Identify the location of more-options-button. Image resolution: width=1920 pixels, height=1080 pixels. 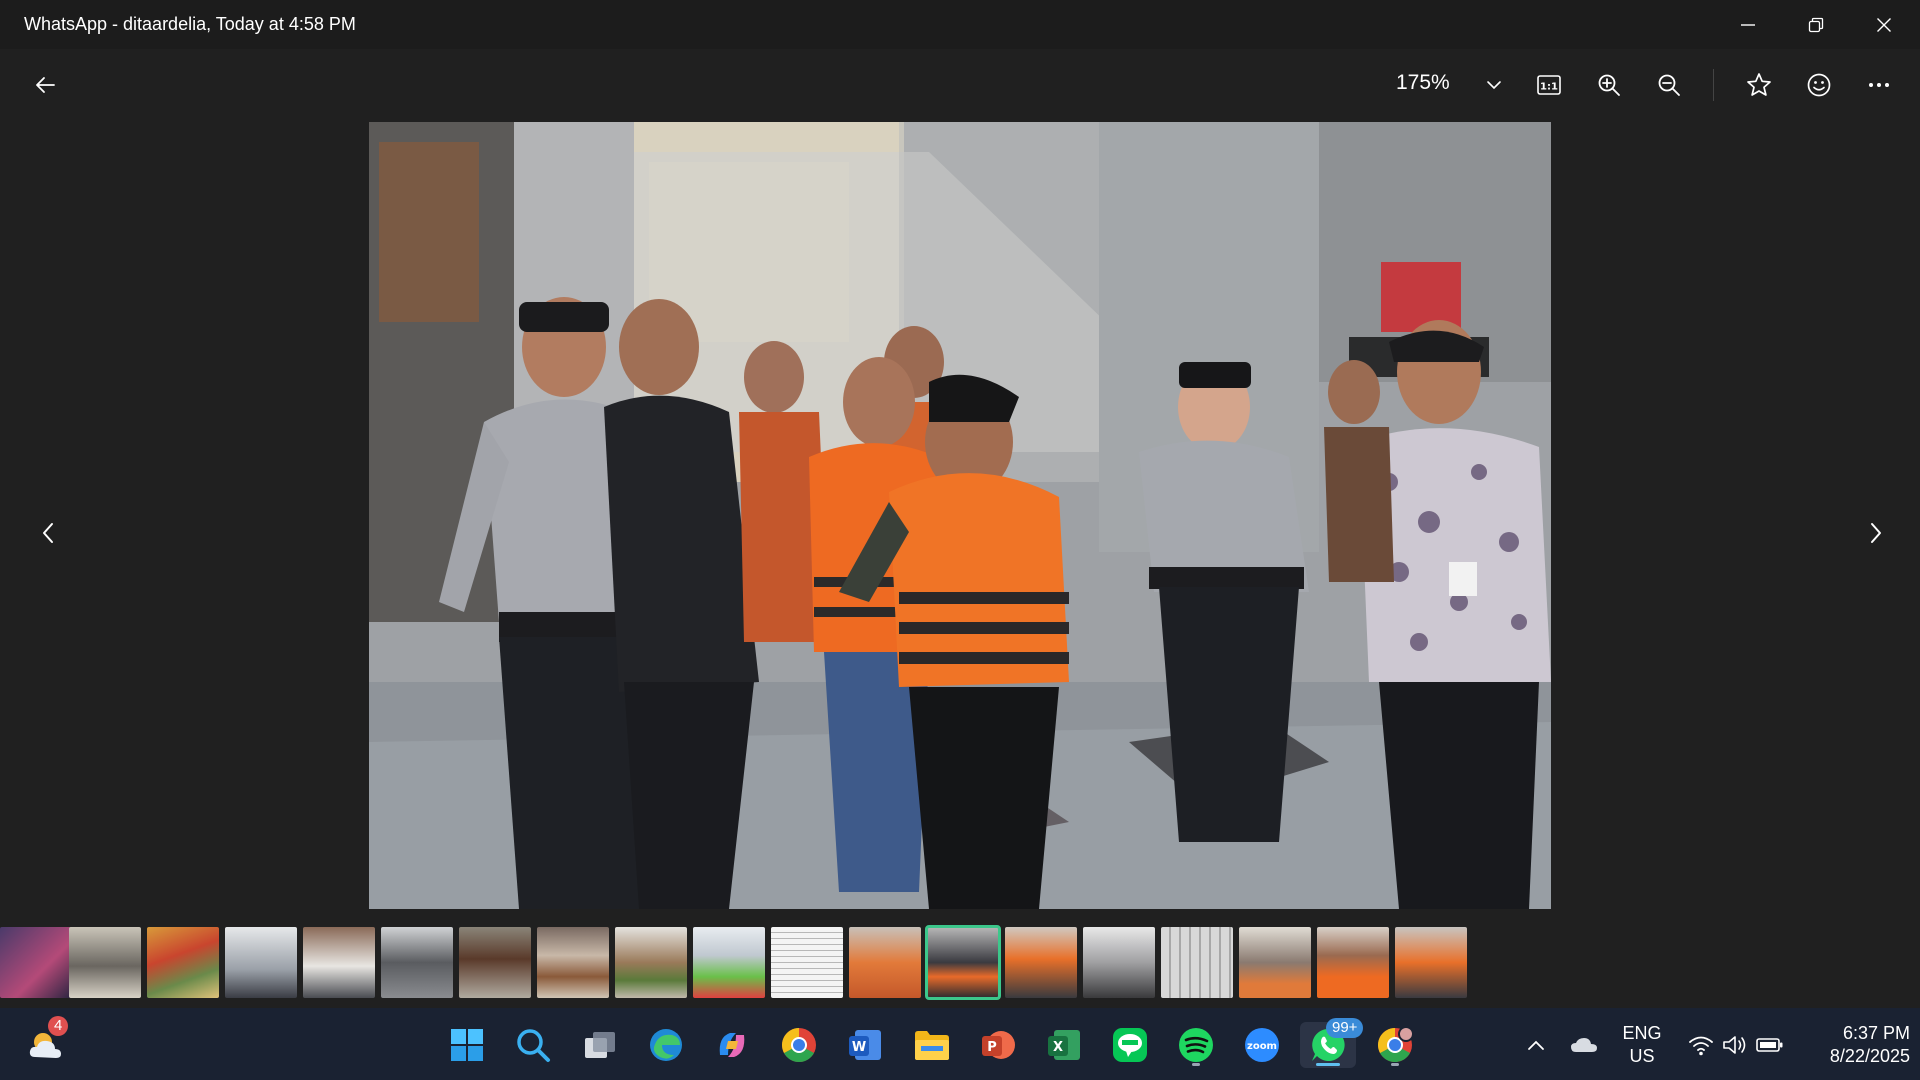
(1879, 85).